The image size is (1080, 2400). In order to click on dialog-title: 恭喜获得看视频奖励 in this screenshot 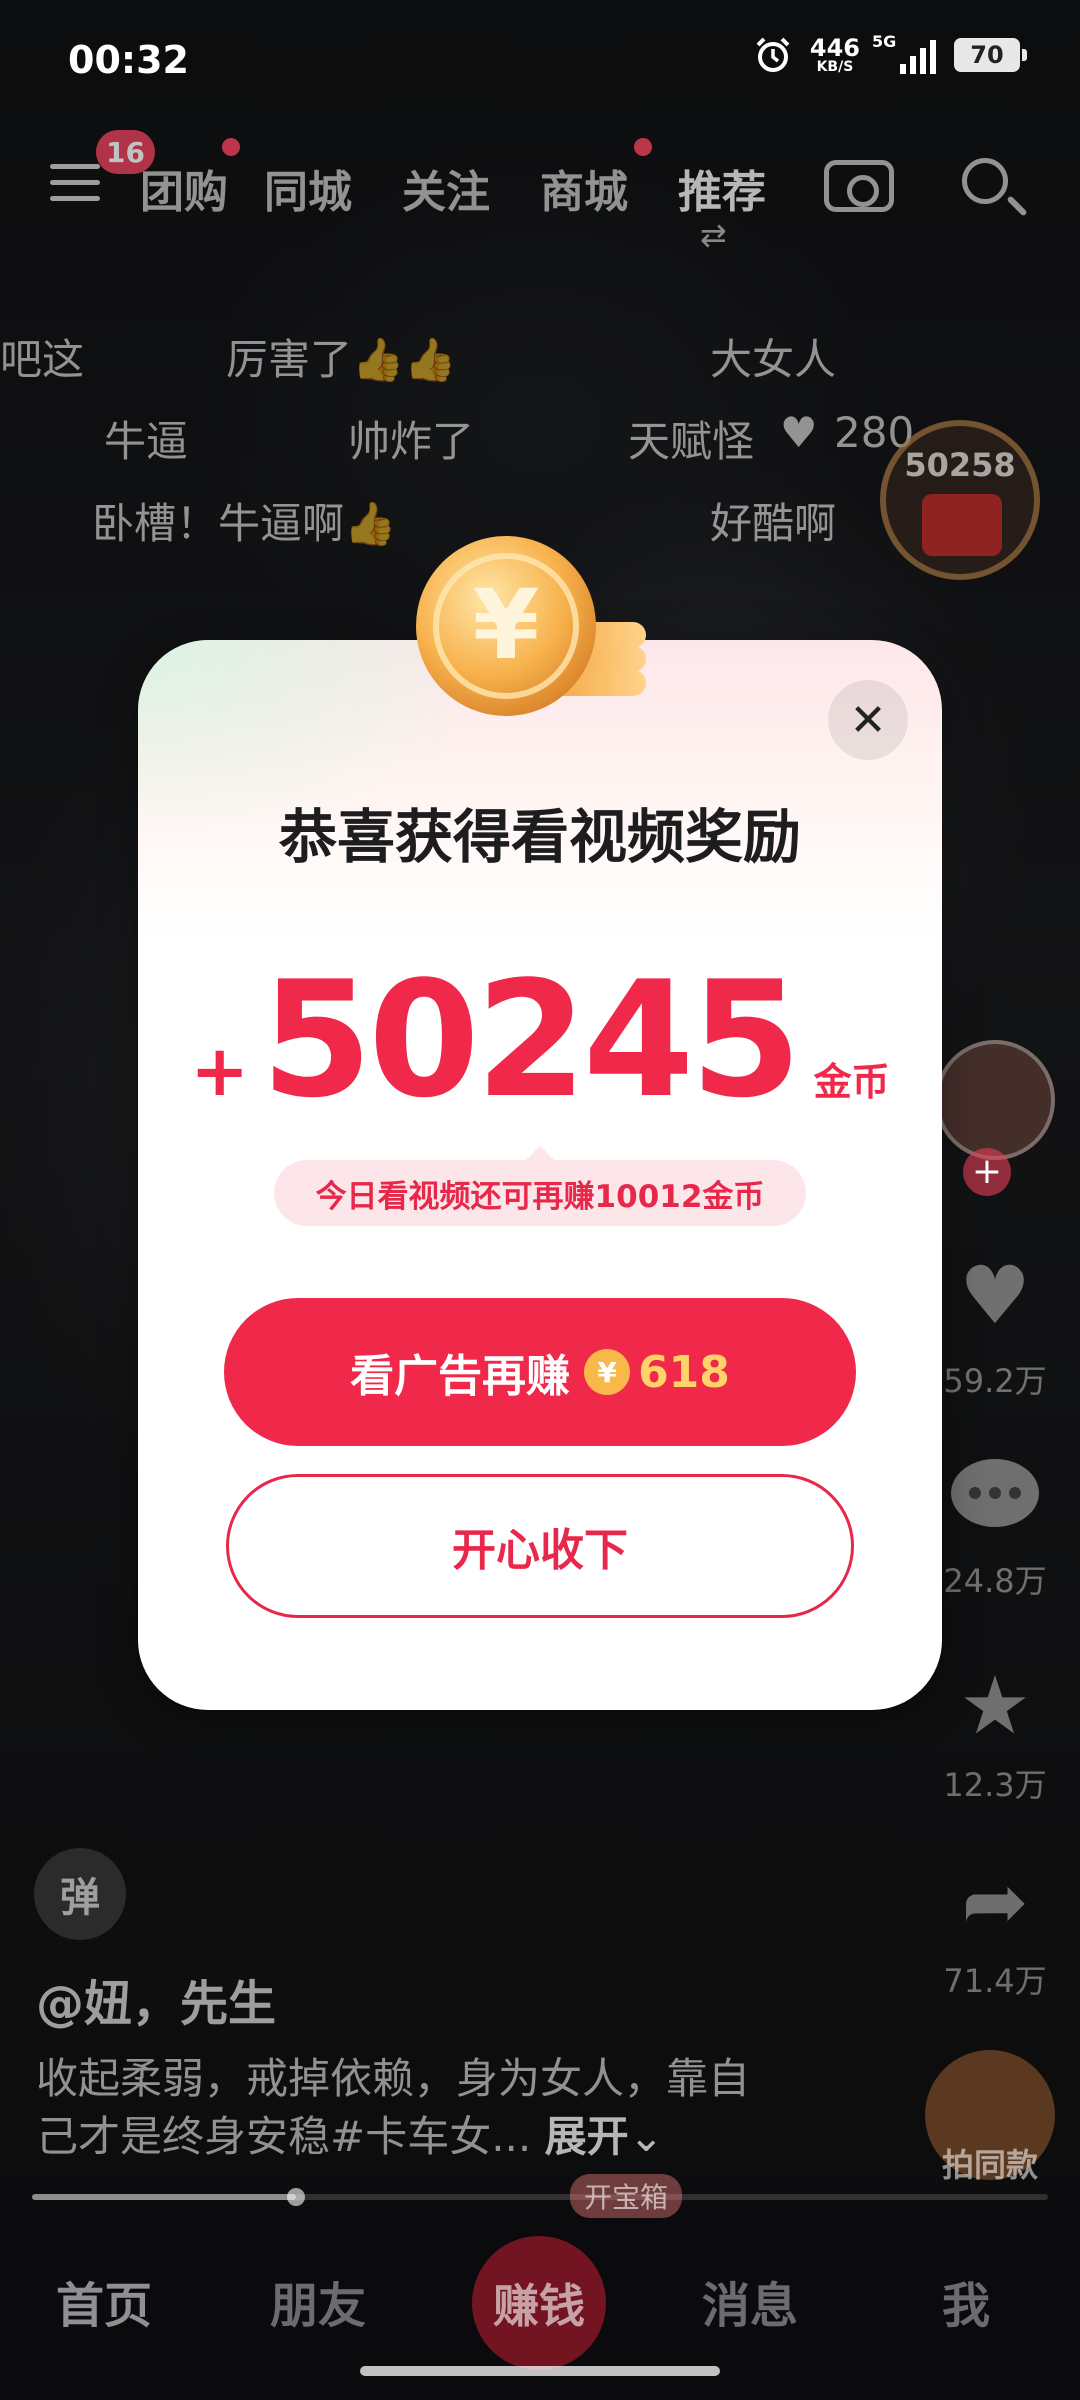, I will do `click(539, 837)`.